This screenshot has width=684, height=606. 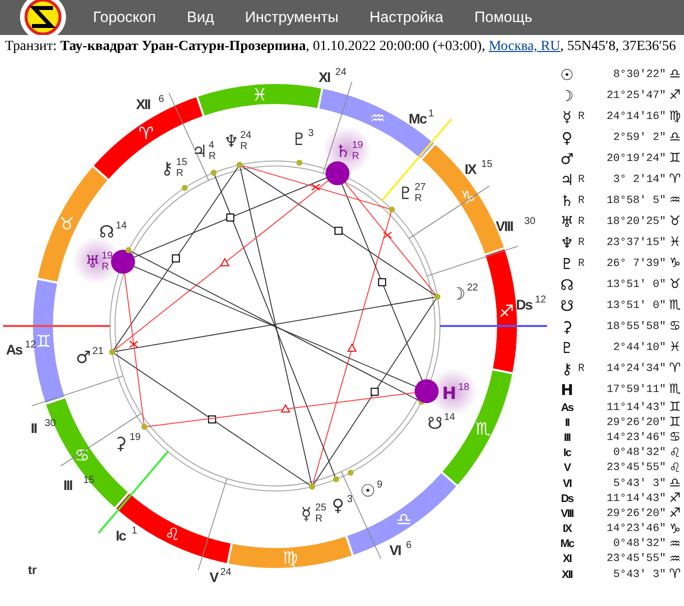 What do you see at coordinates (567, 438) in the screenshot?
I see `house-label: III` at bounding box center [567, 438].